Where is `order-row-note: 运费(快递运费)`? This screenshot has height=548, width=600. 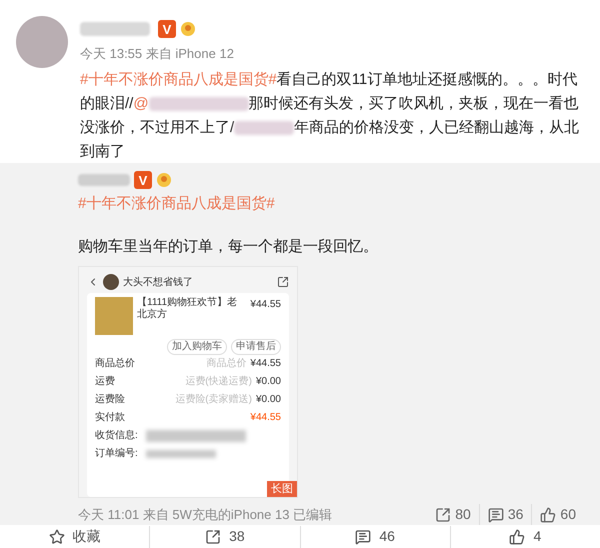 order-row-note: 运费(快递运费) is located at coordinates (218, 381).